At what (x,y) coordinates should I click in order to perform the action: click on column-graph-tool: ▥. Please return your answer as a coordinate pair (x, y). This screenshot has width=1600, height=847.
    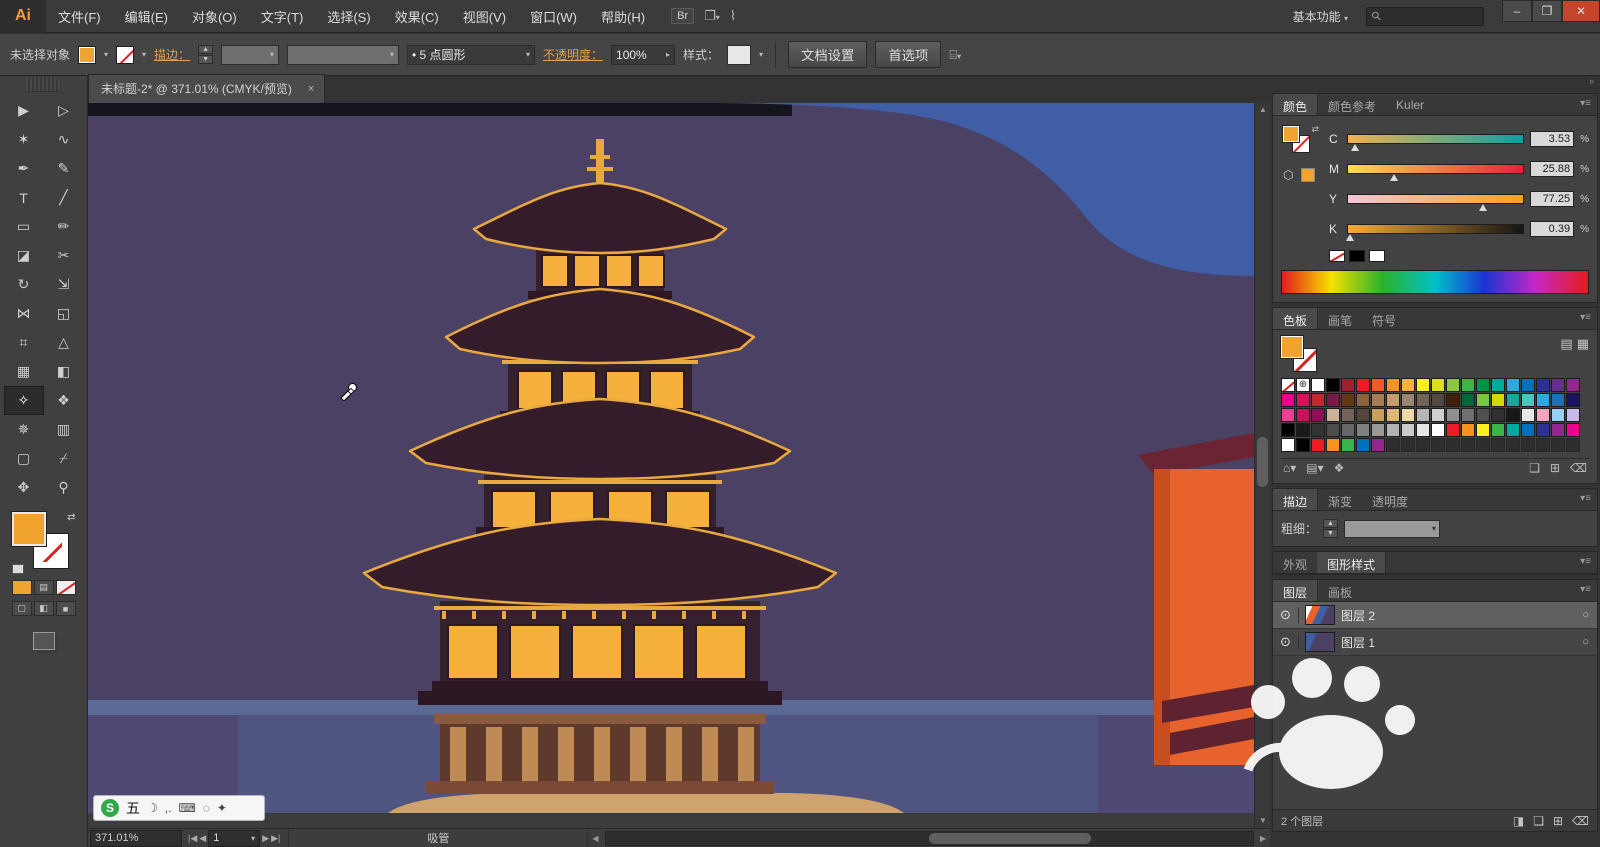
    Looking at the image, I should click on (64, 429).